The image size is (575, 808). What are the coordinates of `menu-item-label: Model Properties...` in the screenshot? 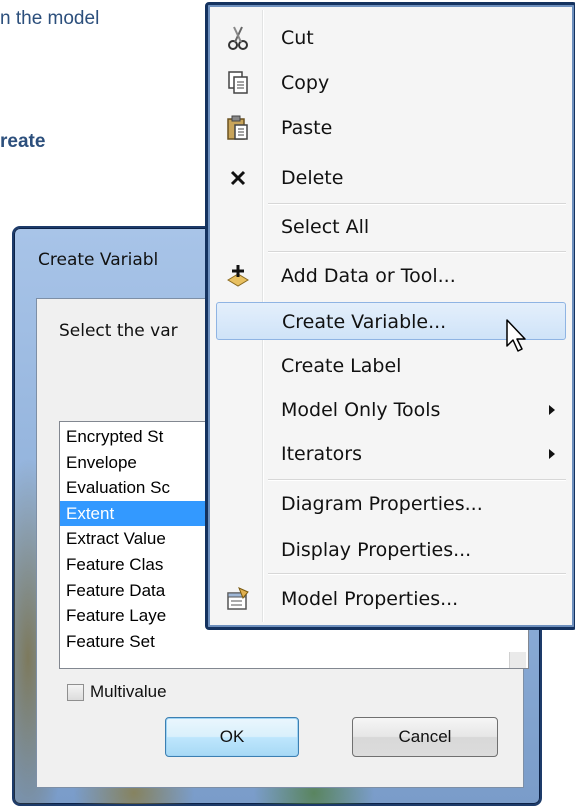 It's located at (370, 599).